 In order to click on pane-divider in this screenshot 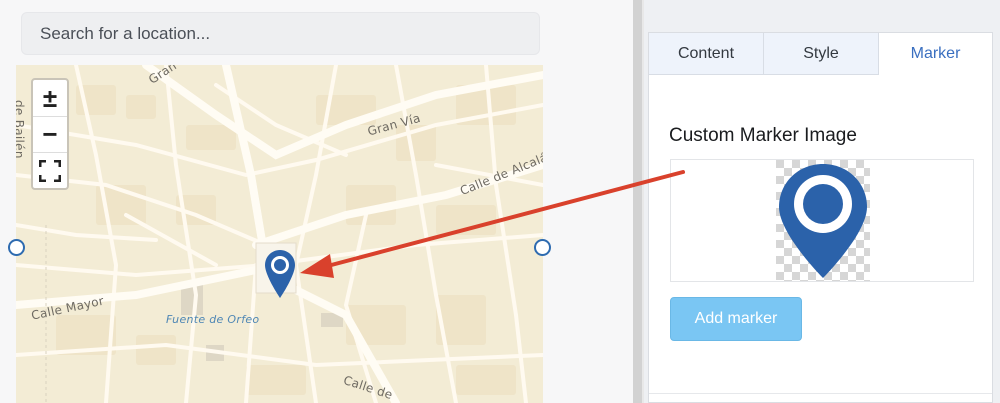, I will do `click(637, 201)`.